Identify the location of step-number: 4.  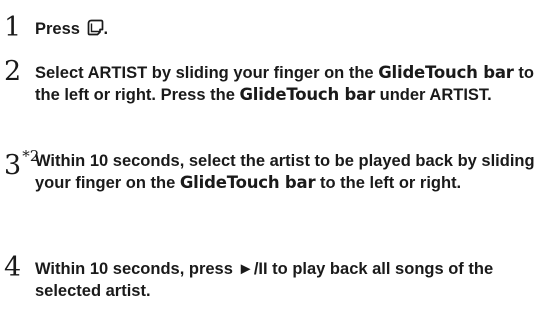
(13, 267).